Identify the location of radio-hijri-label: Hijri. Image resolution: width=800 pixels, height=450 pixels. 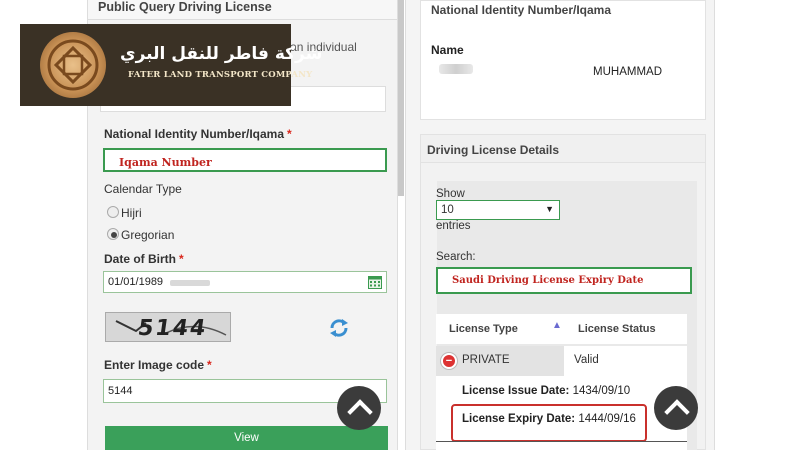
(131, 213).